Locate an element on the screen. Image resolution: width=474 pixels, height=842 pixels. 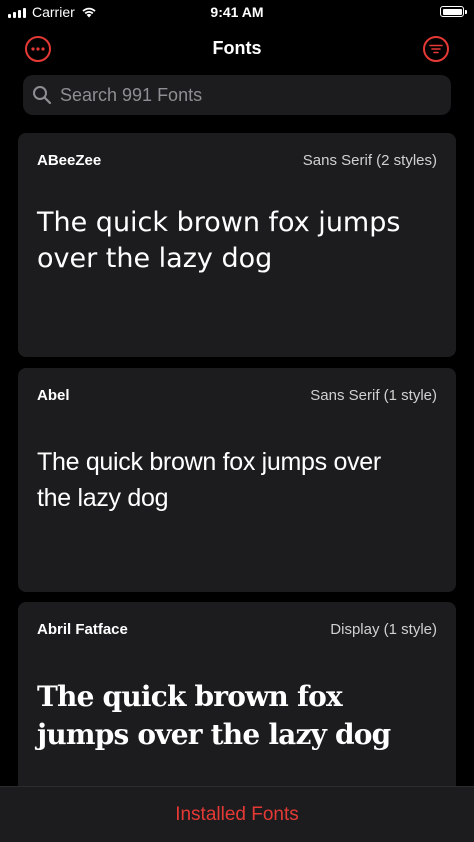
bottom-toolbar: Installed Fonts is located at coordinates (237, 814).